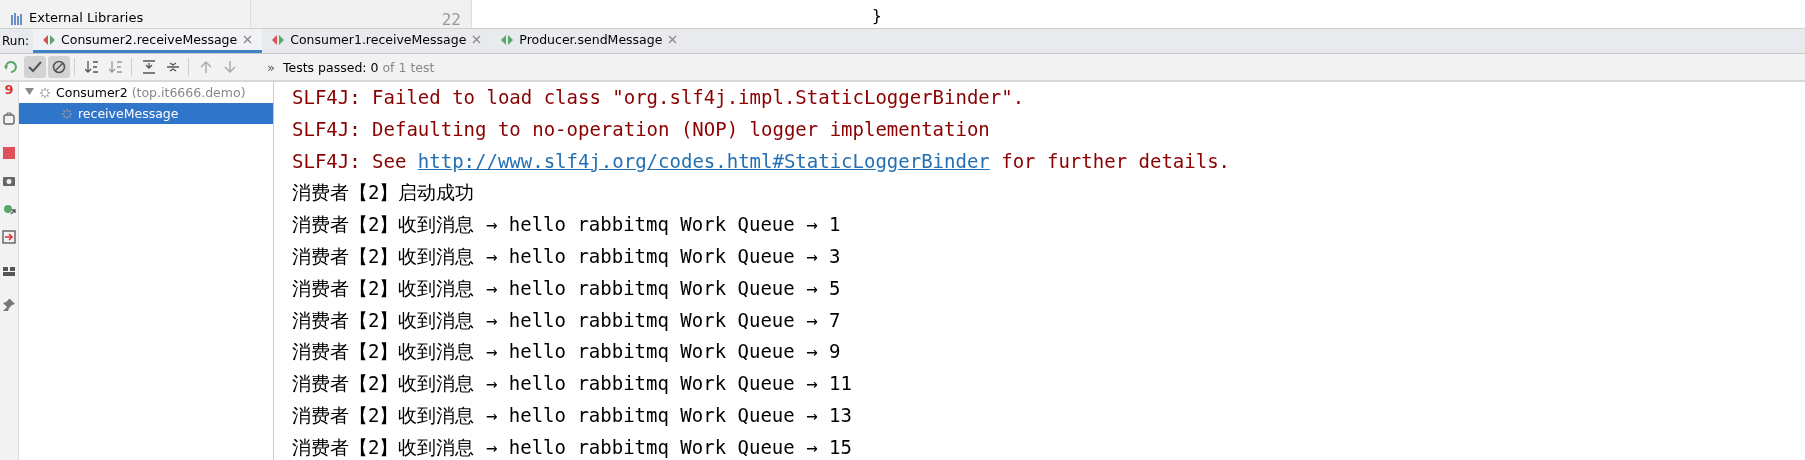  Describe the element at coordinates (151, 92) in the screenshot. I see `node-label: Consumer2 (top.it6666.demo)` at that location.